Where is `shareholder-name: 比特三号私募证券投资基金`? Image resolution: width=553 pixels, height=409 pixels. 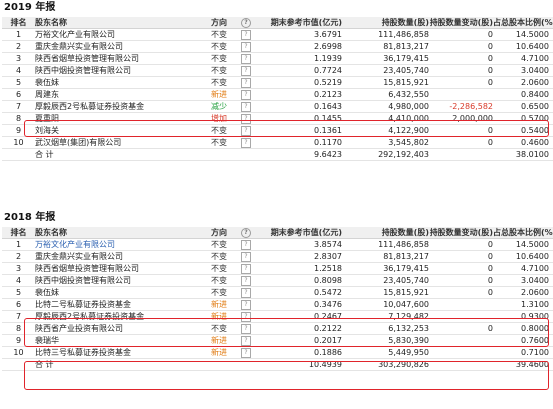
shareholder-name: 比特三号私募证券投资基金 is located at coordinates (123, 353).